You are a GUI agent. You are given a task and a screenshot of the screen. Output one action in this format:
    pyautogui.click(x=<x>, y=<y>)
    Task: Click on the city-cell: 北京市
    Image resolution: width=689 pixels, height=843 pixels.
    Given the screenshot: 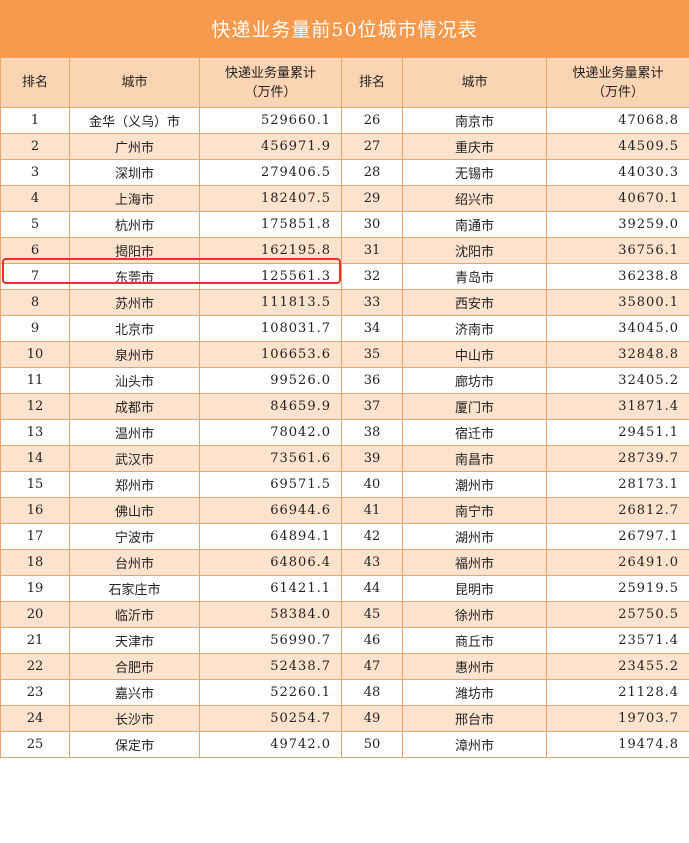 What is the action you would take?
    pyautogui.click(x=134, y=328)
    